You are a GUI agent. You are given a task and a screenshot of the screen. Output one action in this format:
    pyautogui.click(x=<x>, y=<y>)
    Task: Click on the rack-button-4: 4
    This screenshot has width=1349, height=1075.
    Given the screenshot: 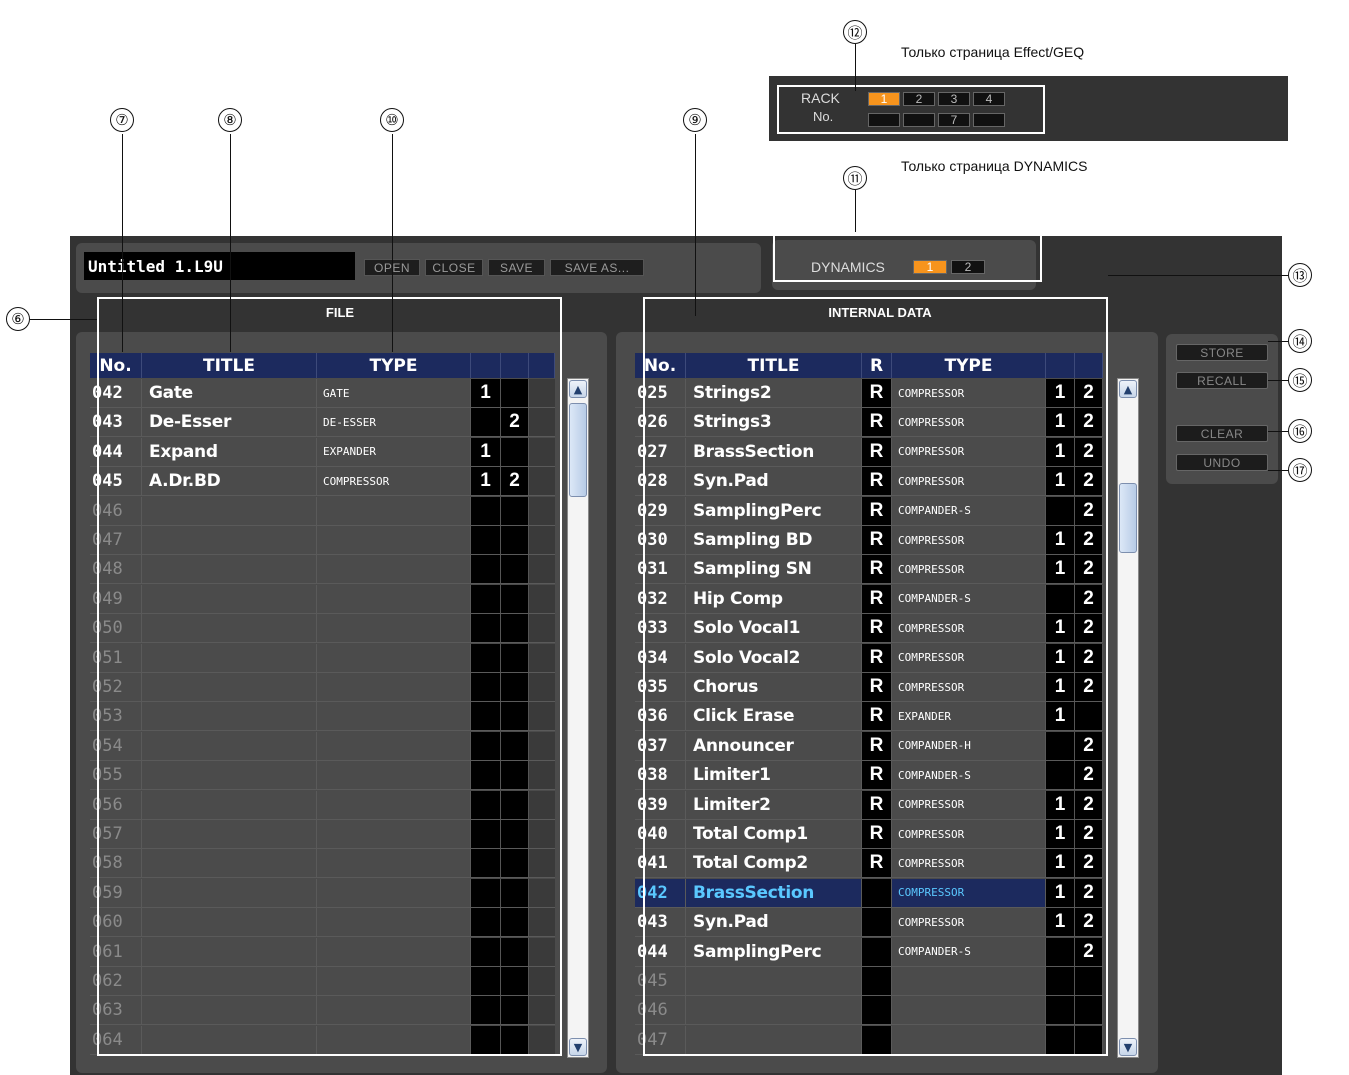 What is the action you would take?
    pyautogui.click(x=989, y=99)
    